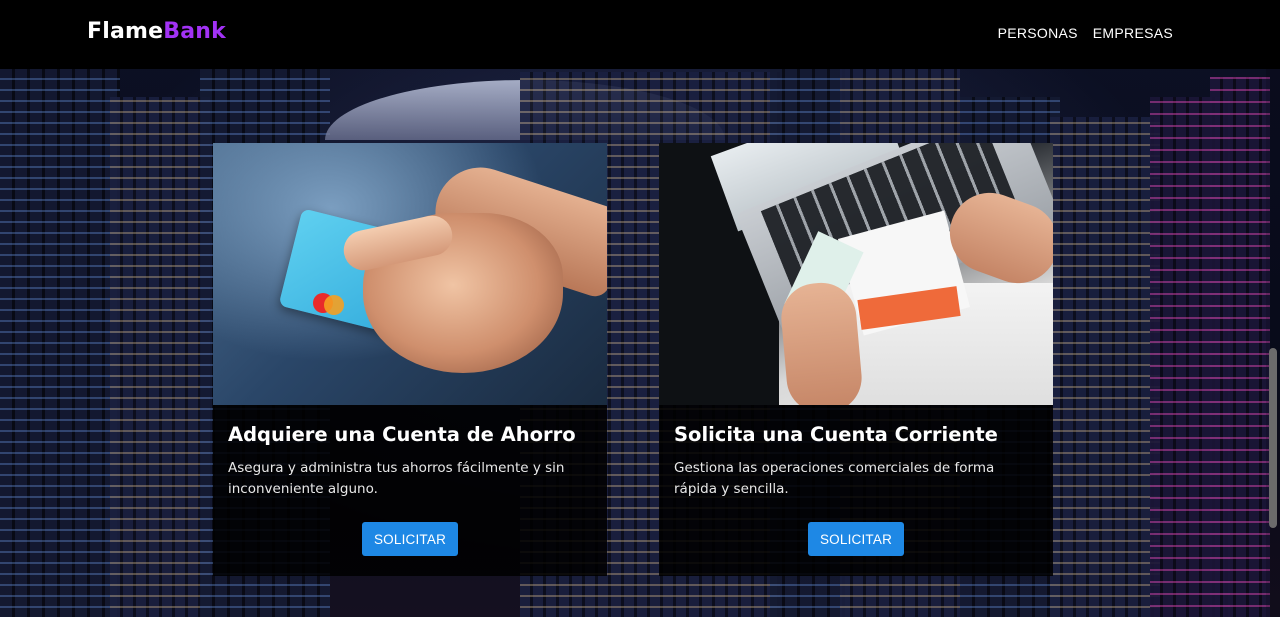 Image resolution: width=1280 pixels, height=617 pixels. I want to click on card-title: Solicita una Cuenta Corriente, so click(836, 434).